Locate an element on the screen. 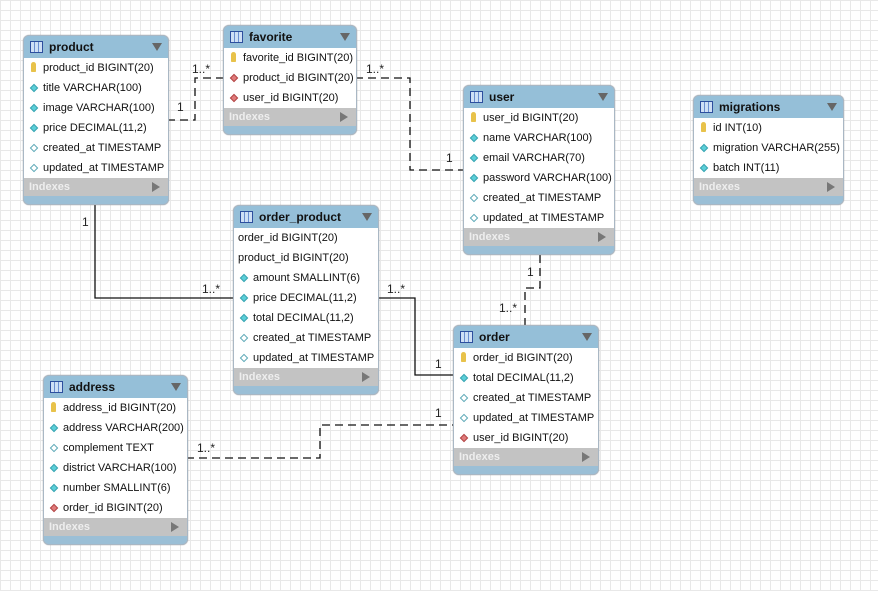 Image resolution: width=878 pixels, height=591 pixels. table-header: address is located at coordinates (115, 387).